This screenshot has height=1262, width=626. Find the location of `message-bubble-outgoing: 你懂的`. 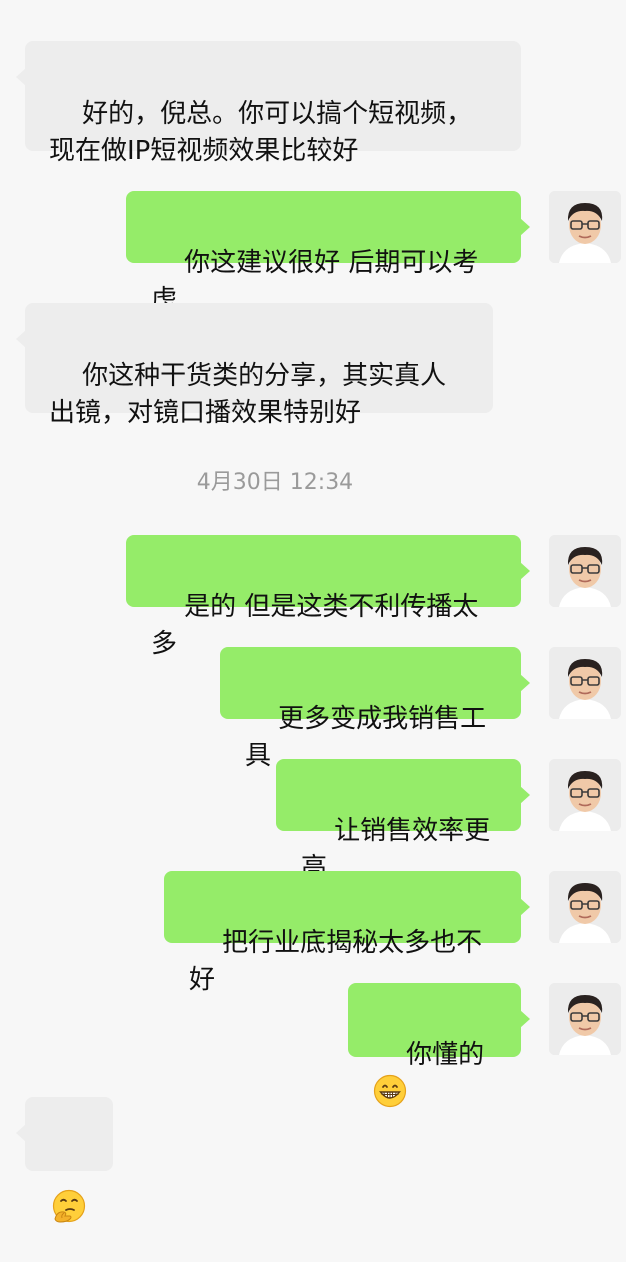

message-bubble-outgoing: 你懂的 is located at coordinates (439, 1045).